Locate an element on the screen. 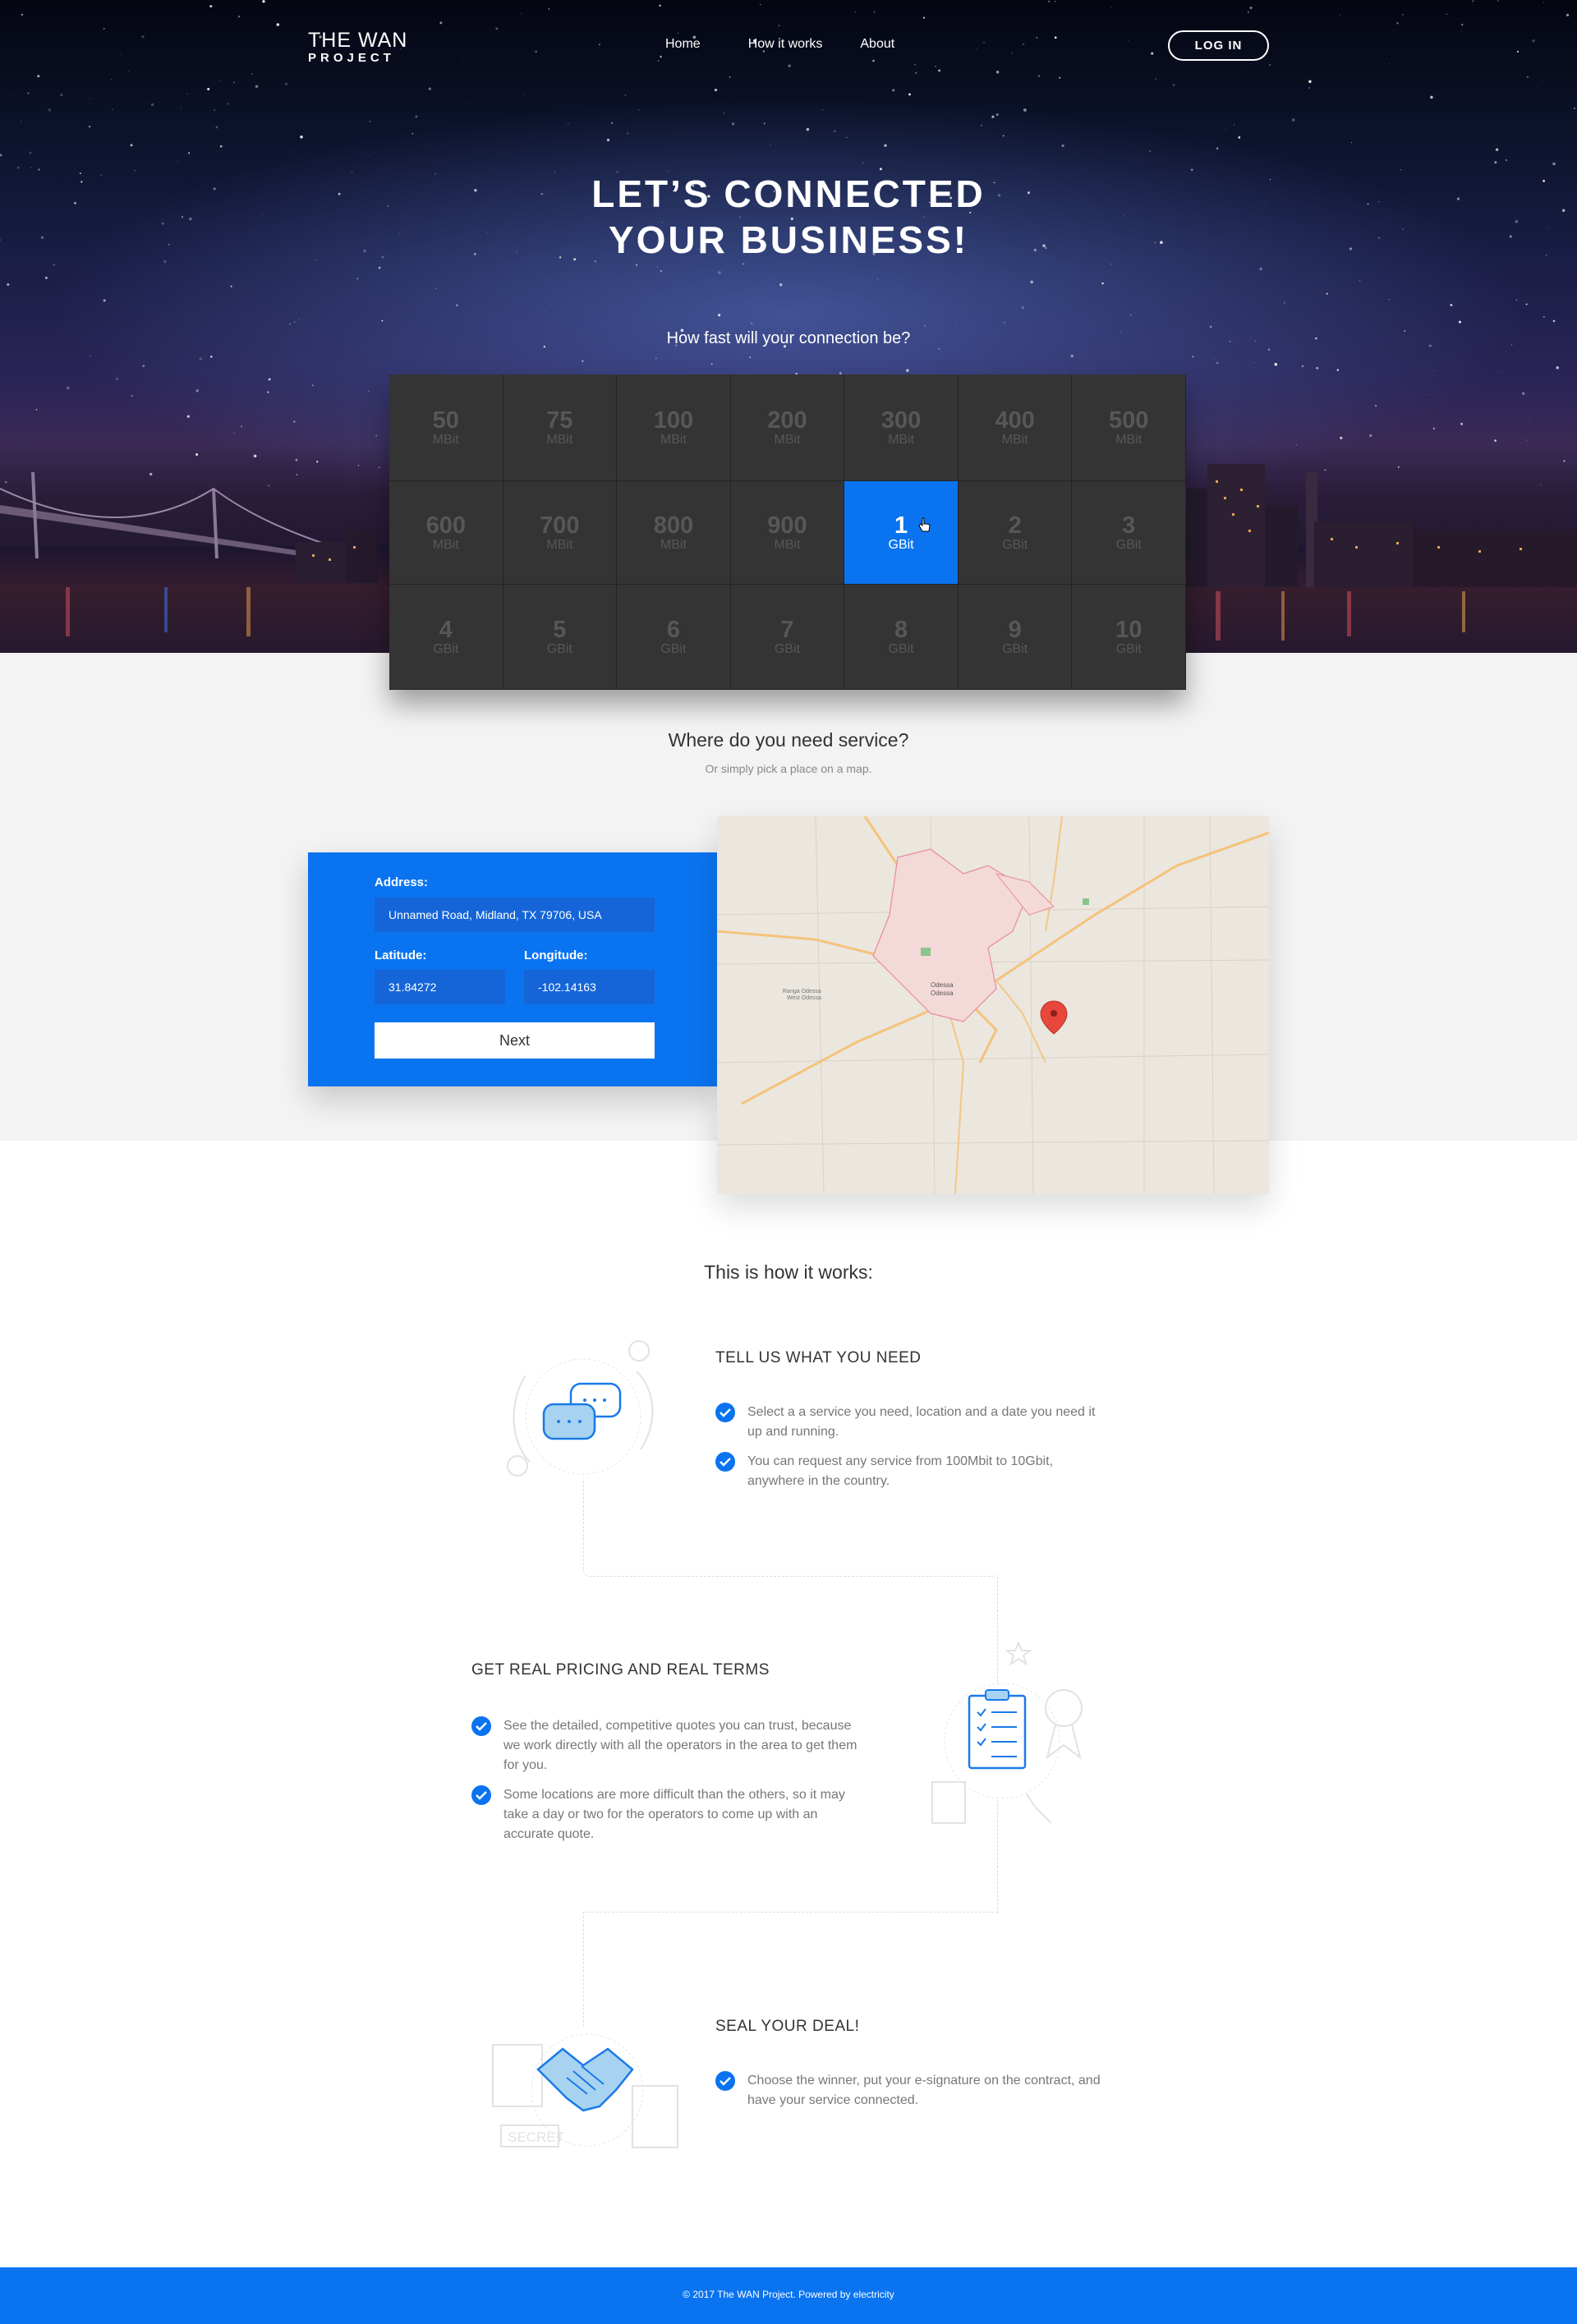  hero-subtitle: How fast will your connection be? is located at coordinates (788, 338).